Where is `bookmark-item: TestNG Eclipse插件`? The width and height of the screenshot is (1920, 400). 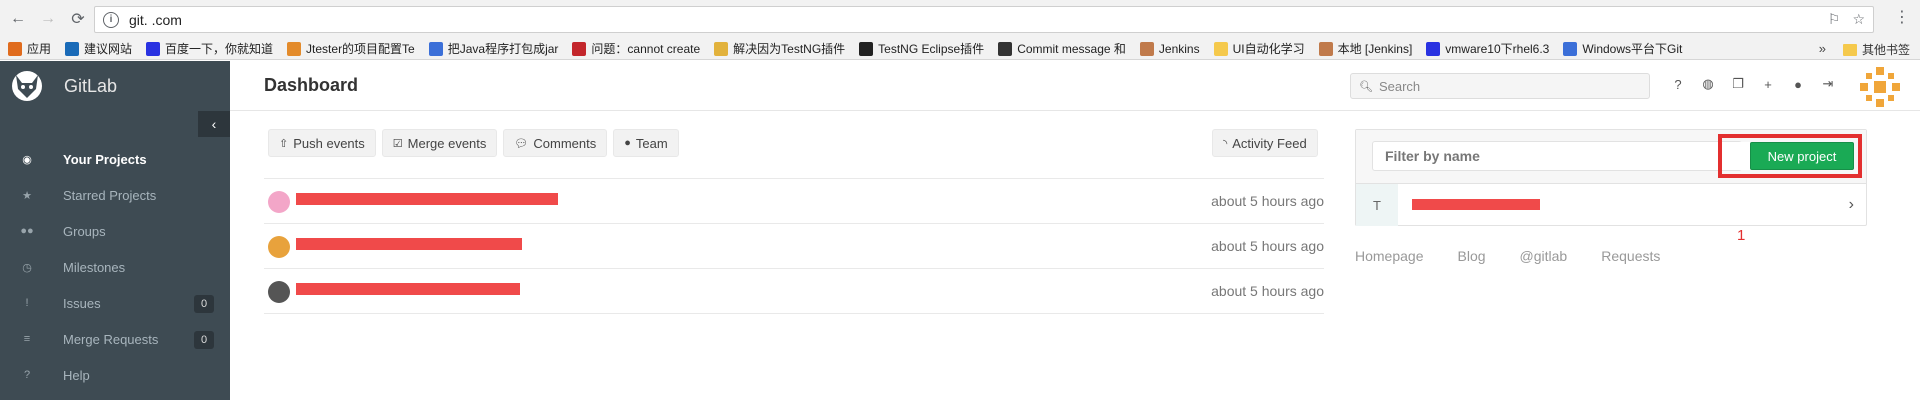 bookmark-item: TestNG Eclipse插件 is located at coordinates (921, 48).